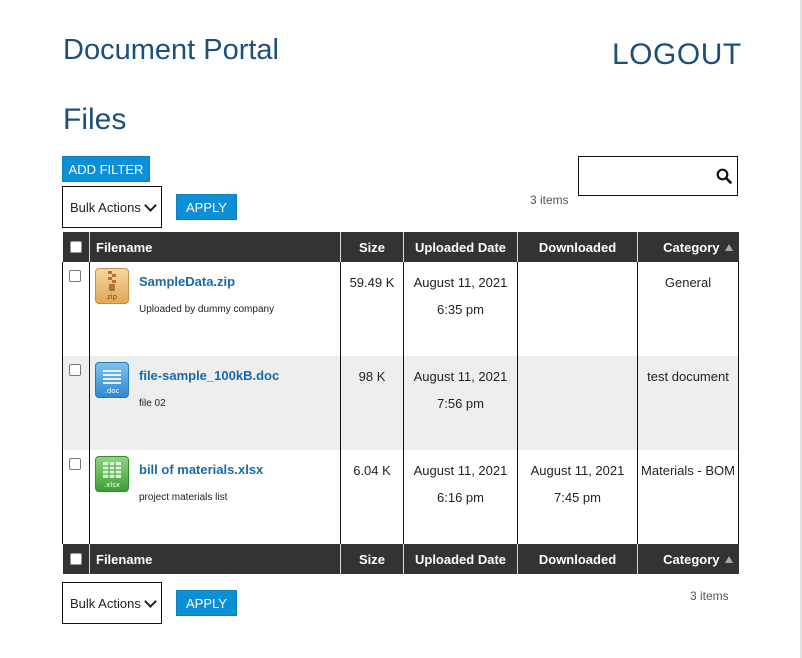 The height and width of the screenshot is (658, 802). Describe the element at coordinates (688, 376) in the screenshot. I see `category-value: test document` at that location.